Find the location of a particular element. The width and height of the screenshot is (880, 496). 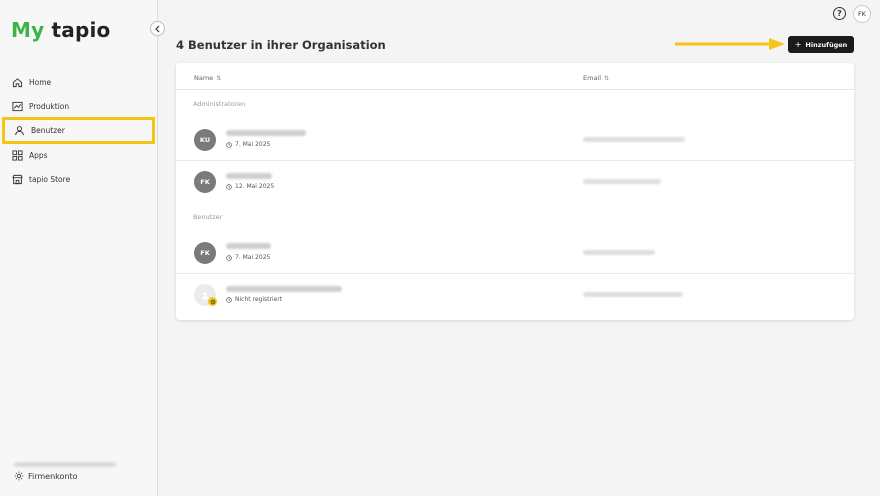

app-logo: My tapio is located at coordinates (60, 30).